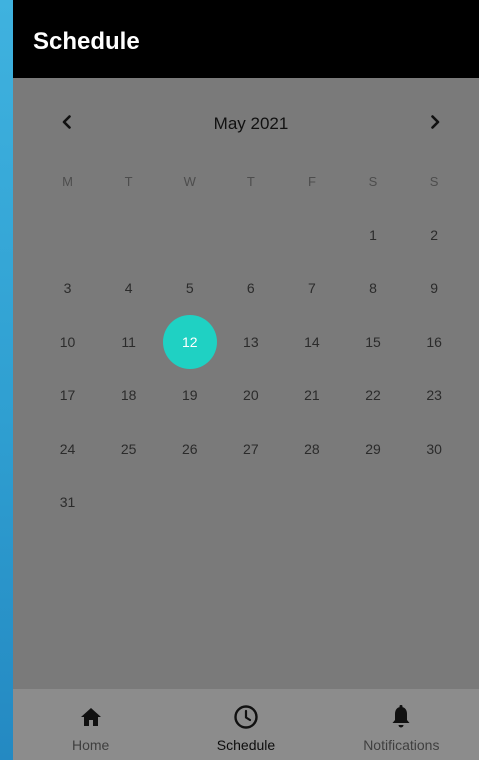 This screenshot has height=760, width=479. I want to click on day-number: 17, so click(67, 395).